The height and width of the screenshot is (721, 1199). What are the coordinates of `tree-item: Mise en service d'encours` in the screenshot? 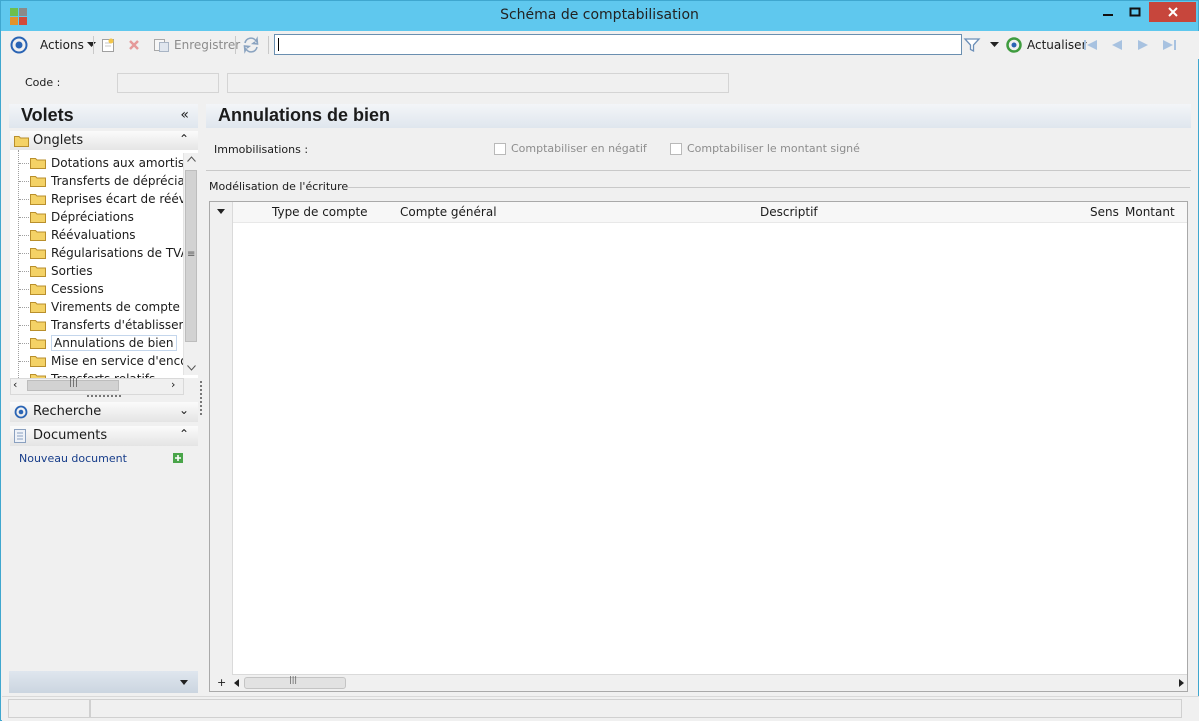 It's located at (114, 361).